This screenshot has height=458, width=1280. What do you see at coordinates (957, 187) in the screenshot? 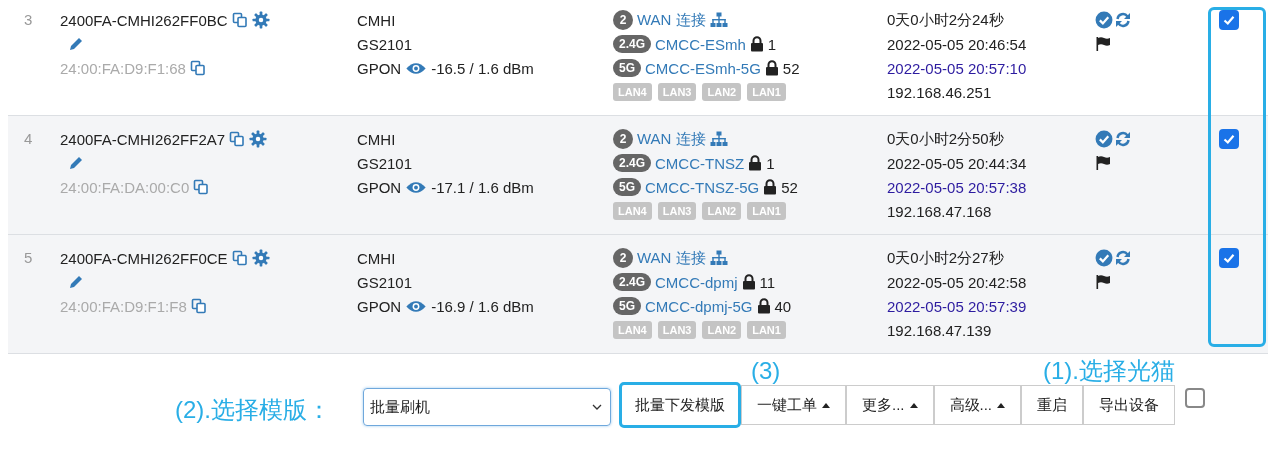
I see `report-time: 2022-05-05 20:57:38` at bounding box center [957, 187].